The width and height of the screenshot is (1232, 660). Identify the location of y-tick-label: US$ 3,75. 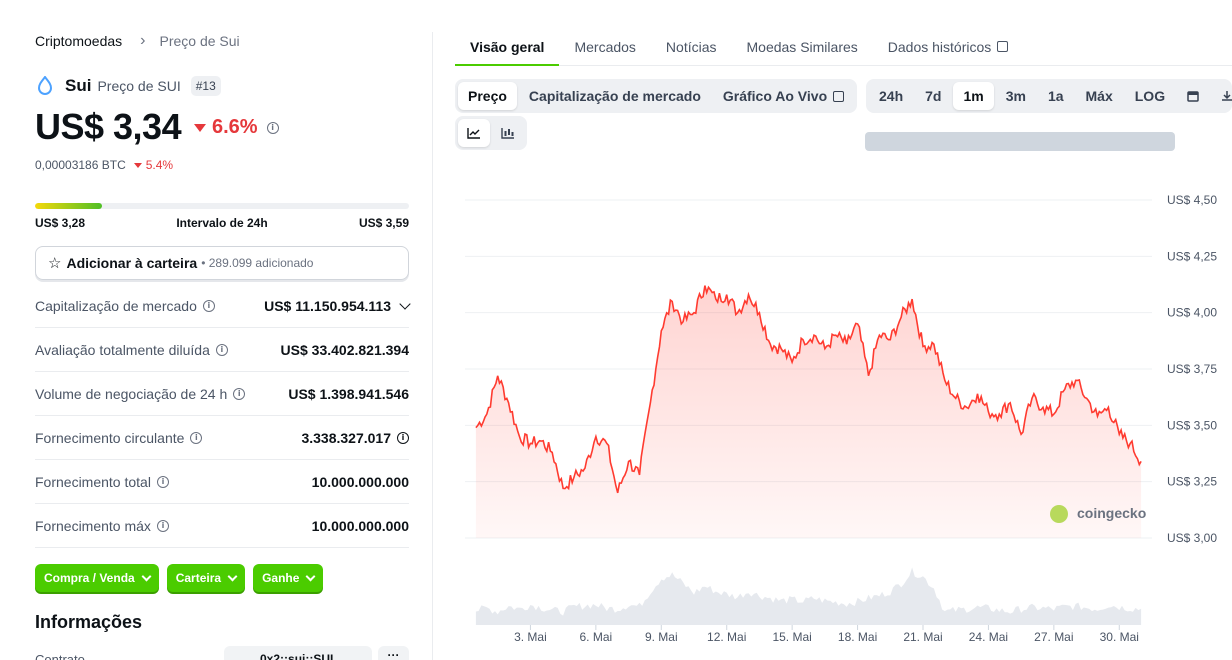
(1192, 369).